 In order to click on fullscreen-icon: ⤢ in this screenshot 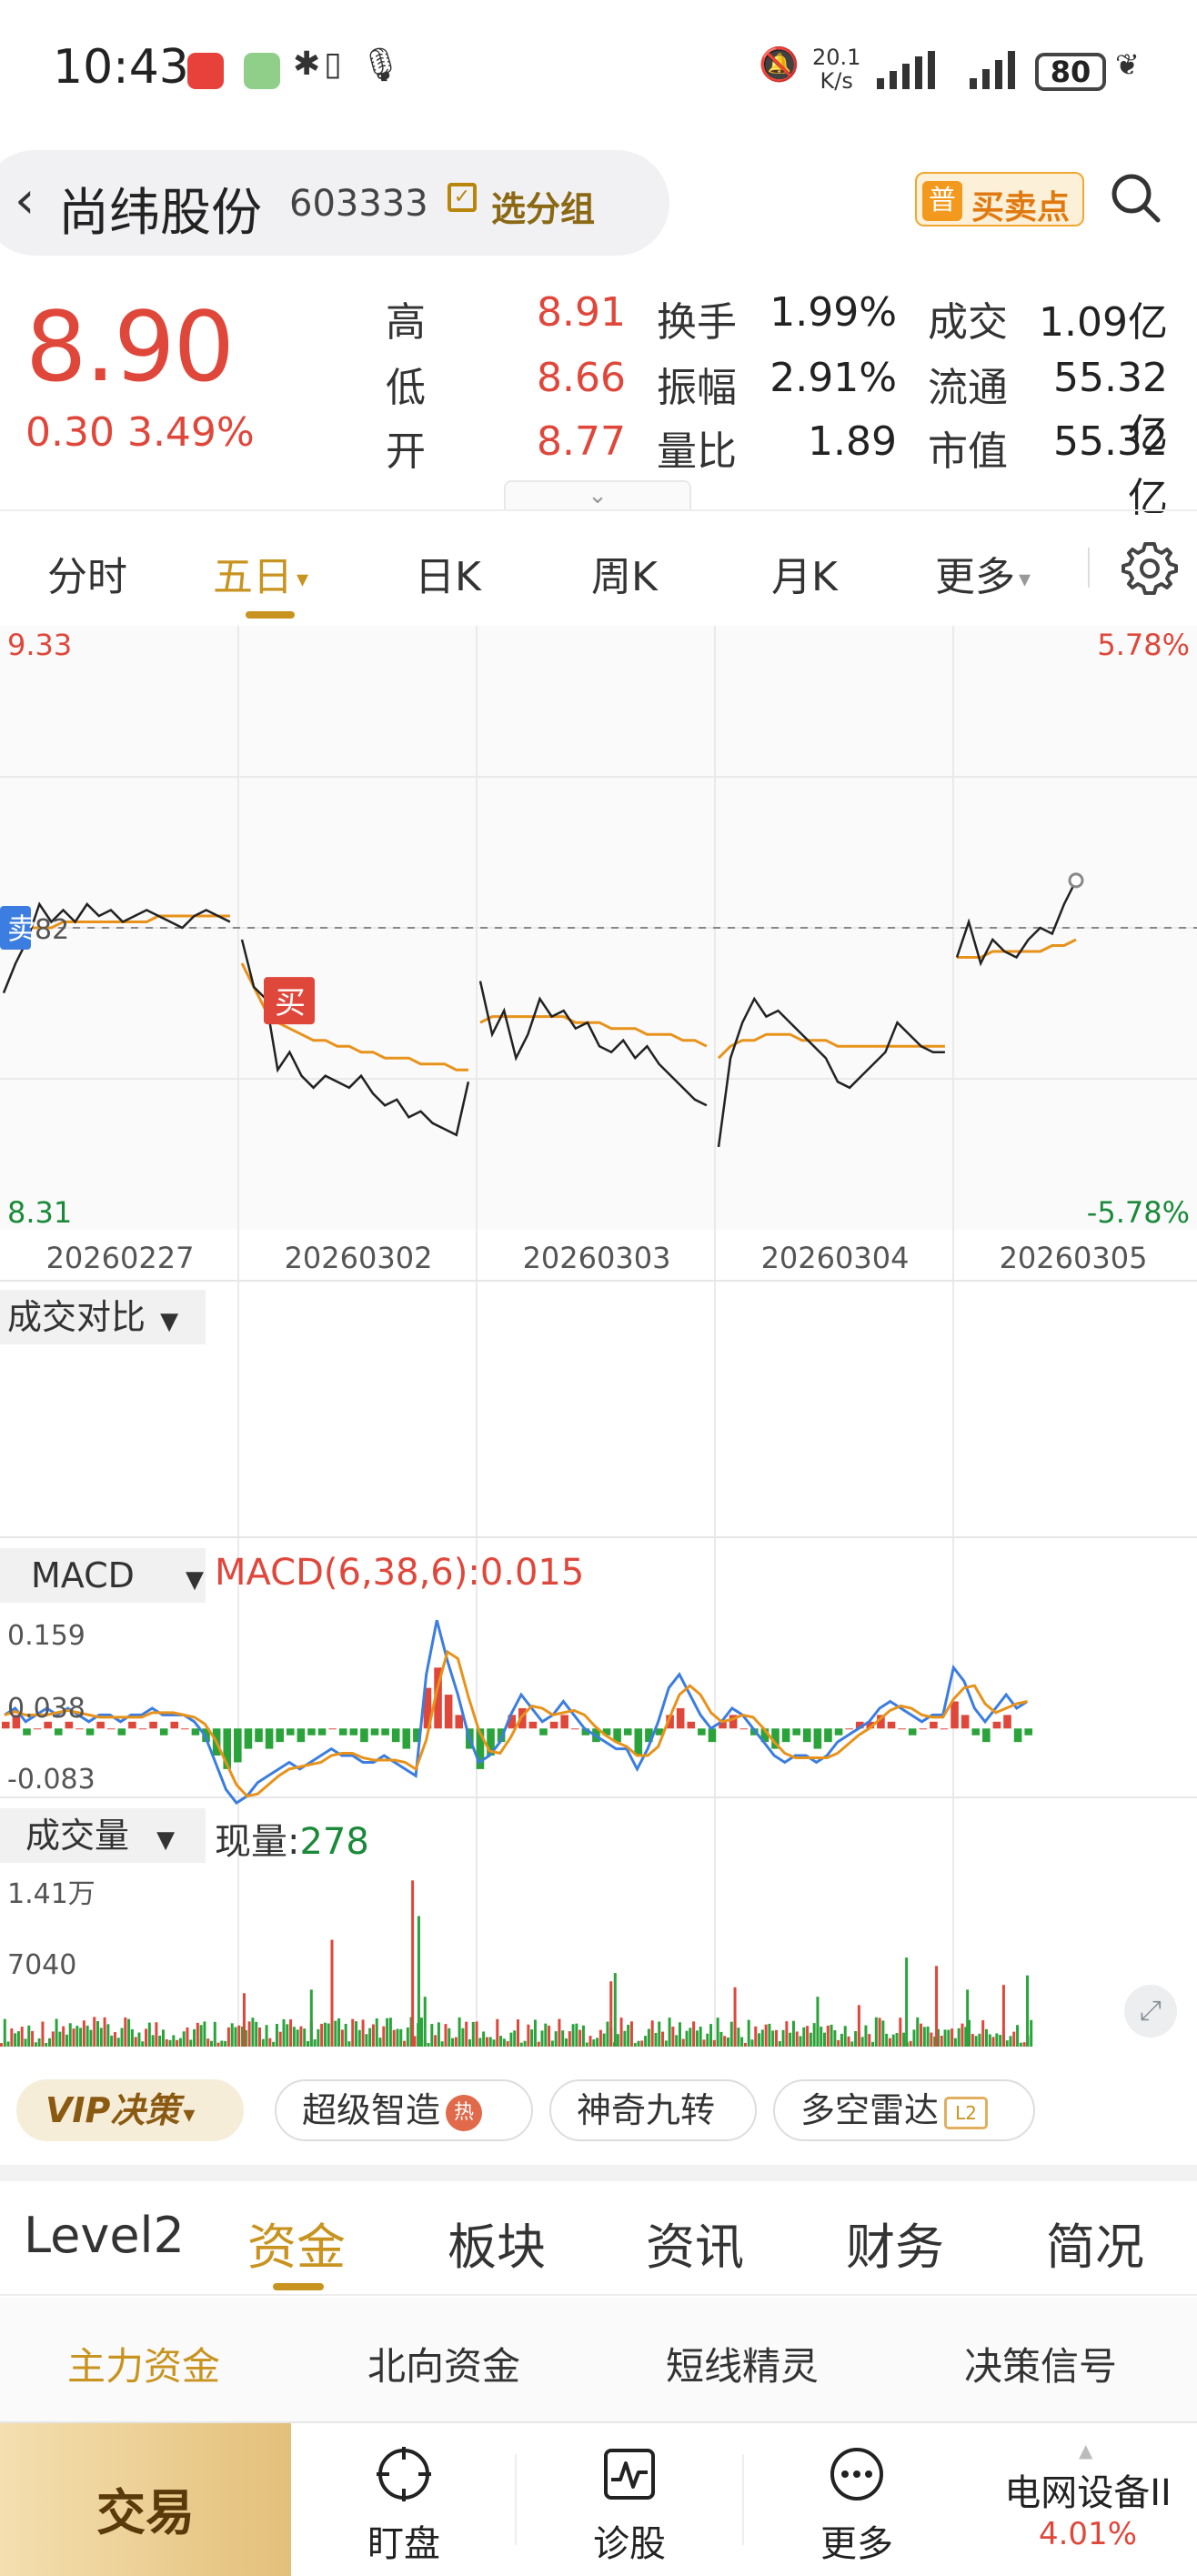, I will do `click(1150, 2011)`.